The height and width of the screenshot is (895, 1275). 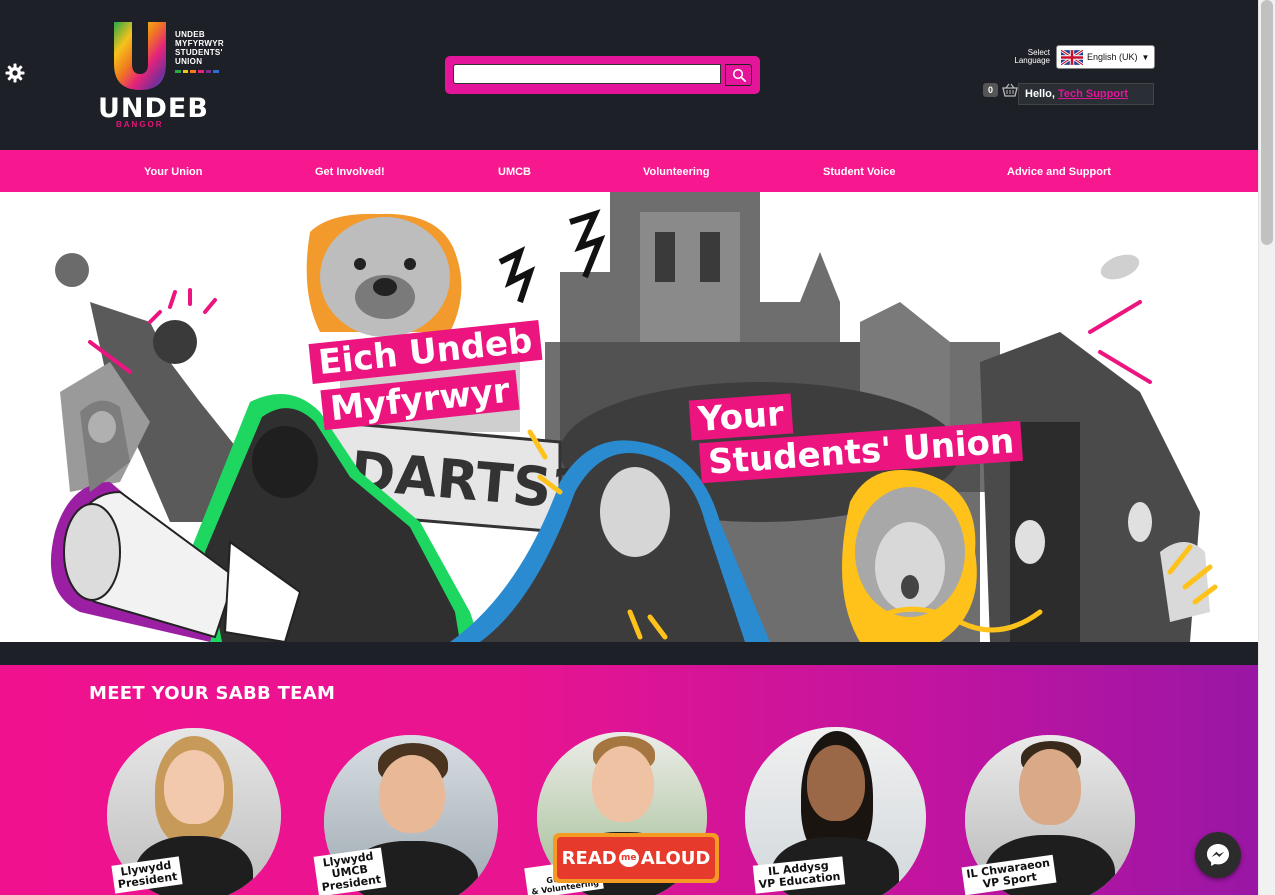 I want to click on language-selected: English (UK), so click(x=1112, y=57).